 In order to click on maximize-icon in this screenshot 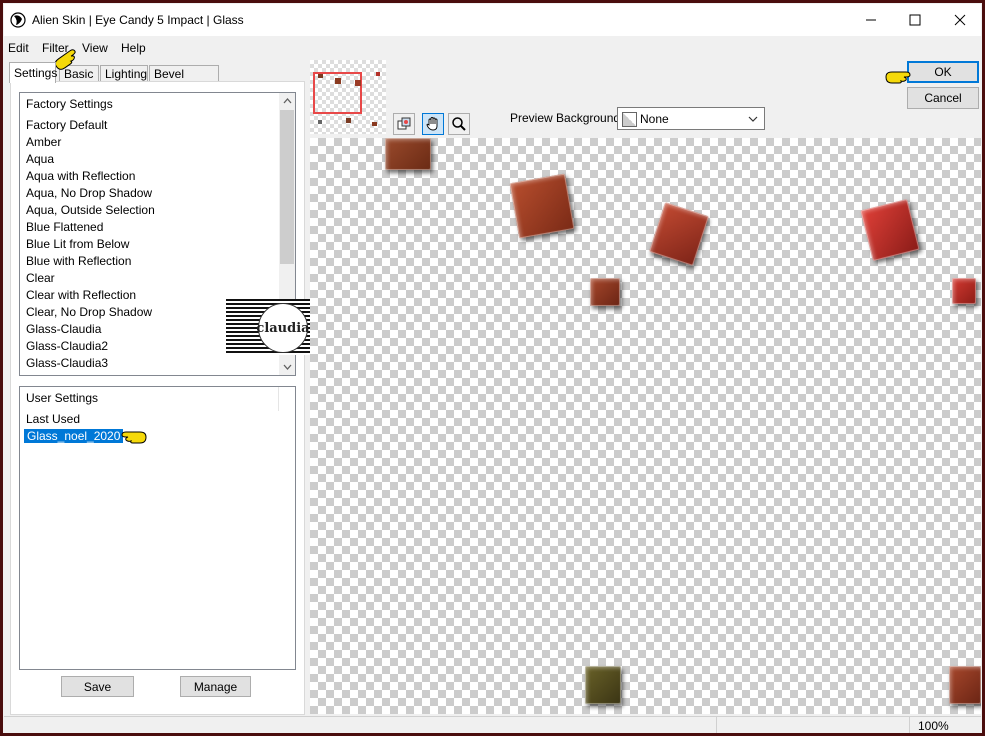, I will do `click(915, 20)`.